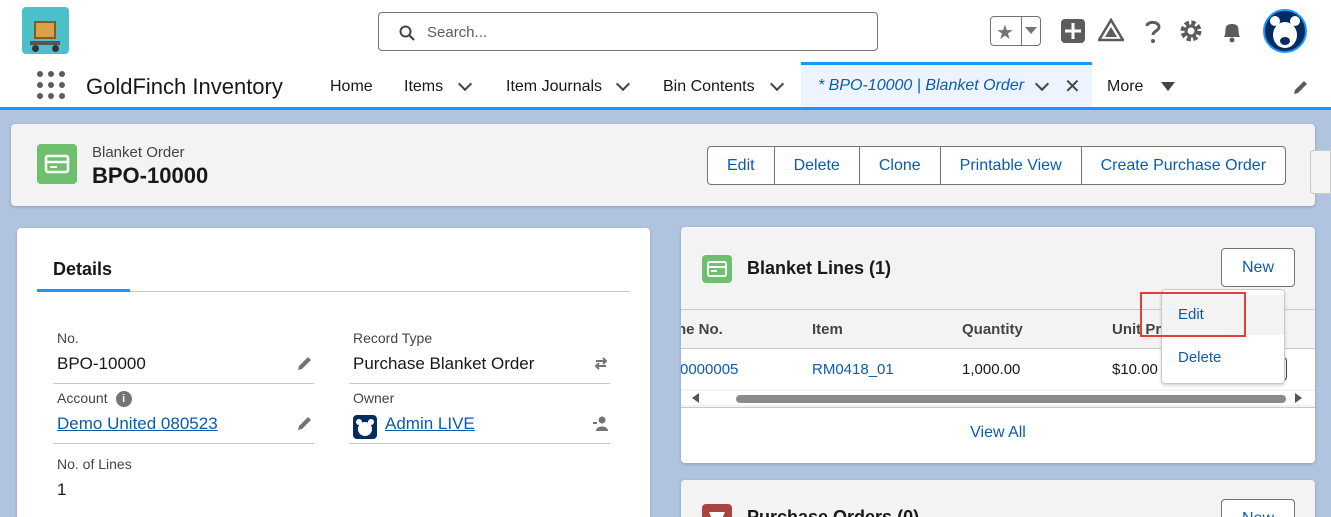 The height and width of the screenshot is (517, 1331). I want to click on search-input, so click(637, 32).